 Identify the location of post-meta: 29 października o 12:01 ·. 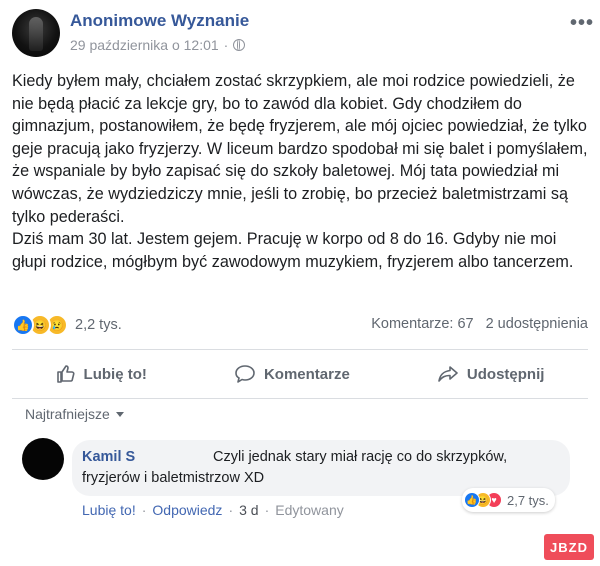
(158, 45).